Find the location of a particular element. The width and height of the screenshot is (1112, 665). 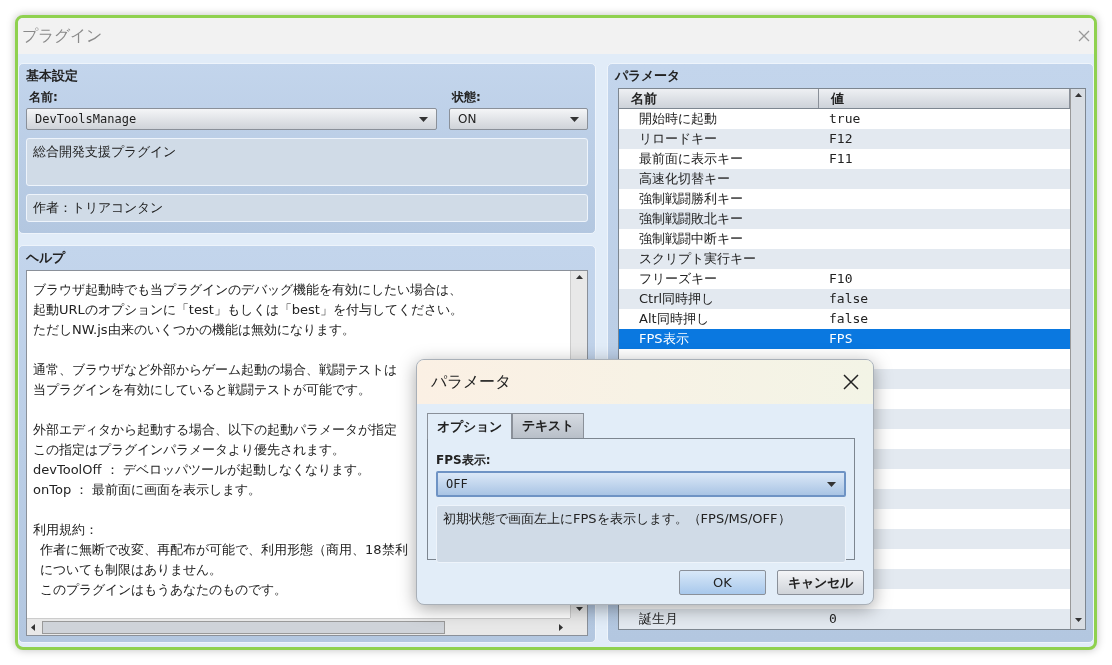

help-text-line: 作者に無断で改変、再配布が可能で、利用形態（商用、18禁利 is located at coordinates (224, 550).